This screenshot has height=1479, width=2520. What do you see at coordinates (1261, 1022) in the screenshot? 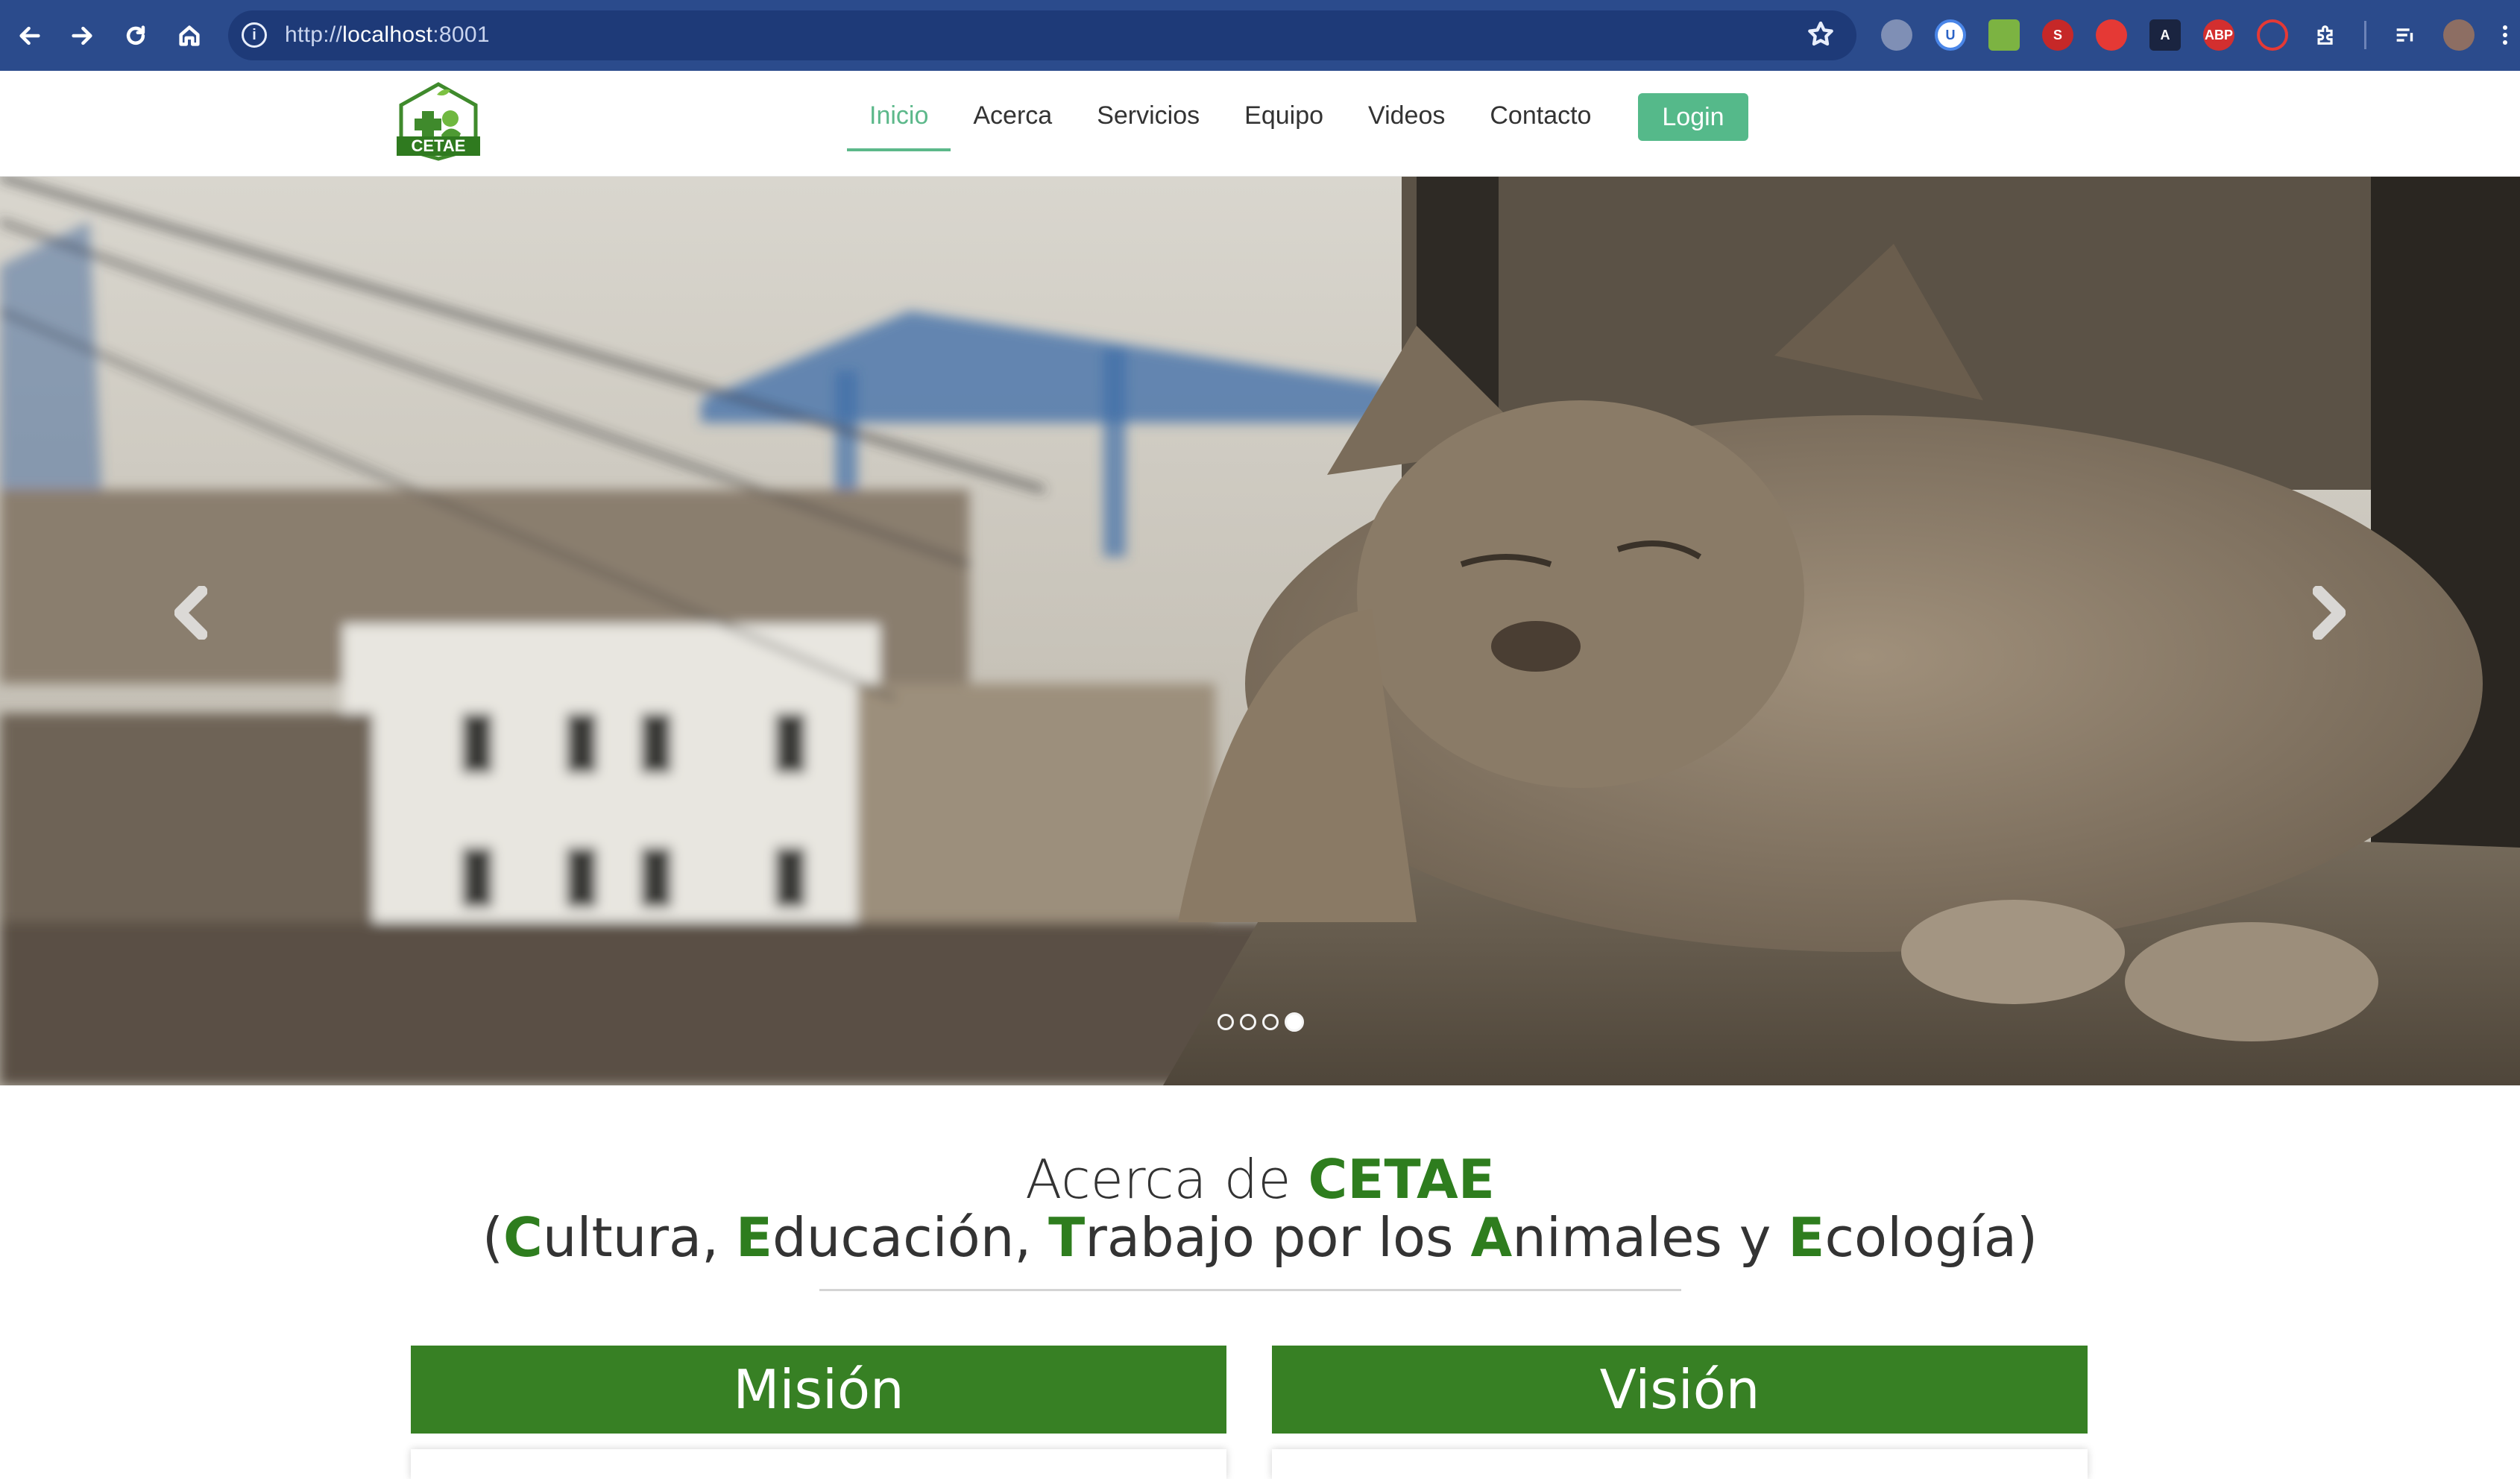
I see `carousel-indicators` at bounding box center [1261, 1022].